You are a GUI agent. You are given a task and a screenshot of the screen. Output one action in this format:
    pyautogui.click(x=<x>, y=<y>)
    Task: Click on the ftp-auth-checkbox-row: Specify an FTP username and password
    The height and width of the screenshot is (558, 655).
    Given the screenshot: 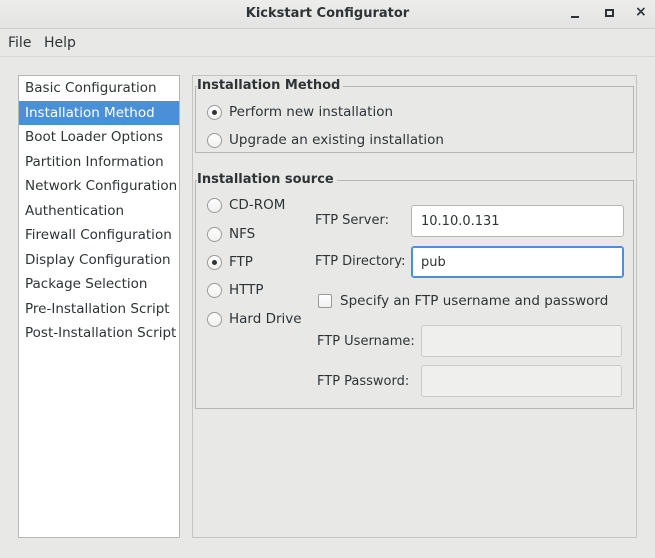 What is the action you would take?
    pyautogui.click(x=463, y=301)
    